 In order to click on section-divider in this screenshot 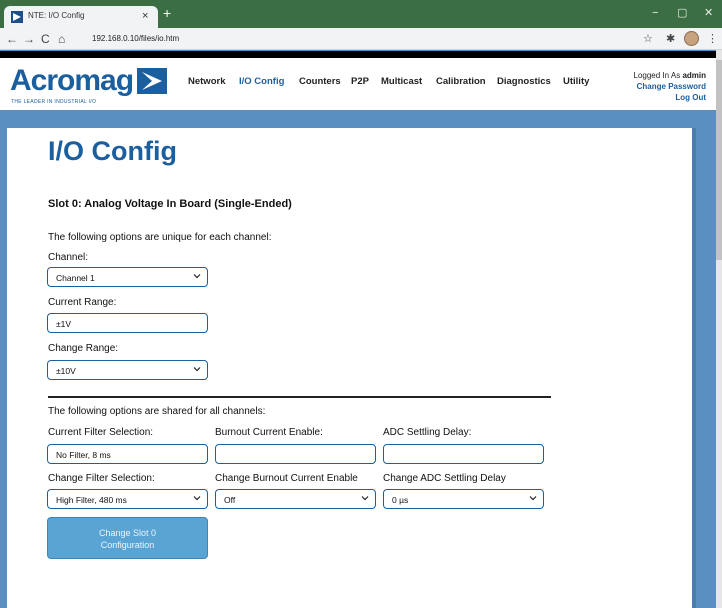, I will do `click(299, 397)`.